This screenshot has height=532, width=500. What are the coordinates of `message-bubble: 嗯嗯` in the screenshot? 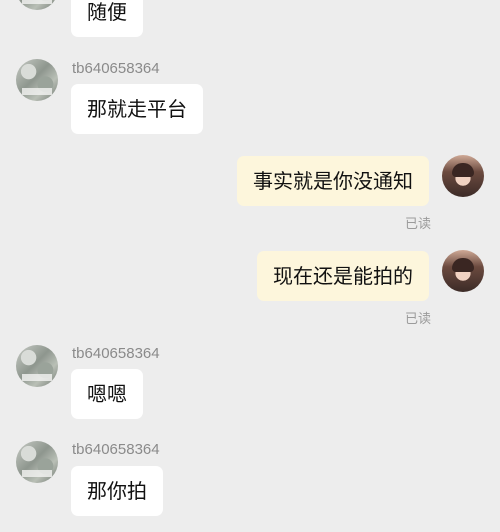 It's located at (107, 394).